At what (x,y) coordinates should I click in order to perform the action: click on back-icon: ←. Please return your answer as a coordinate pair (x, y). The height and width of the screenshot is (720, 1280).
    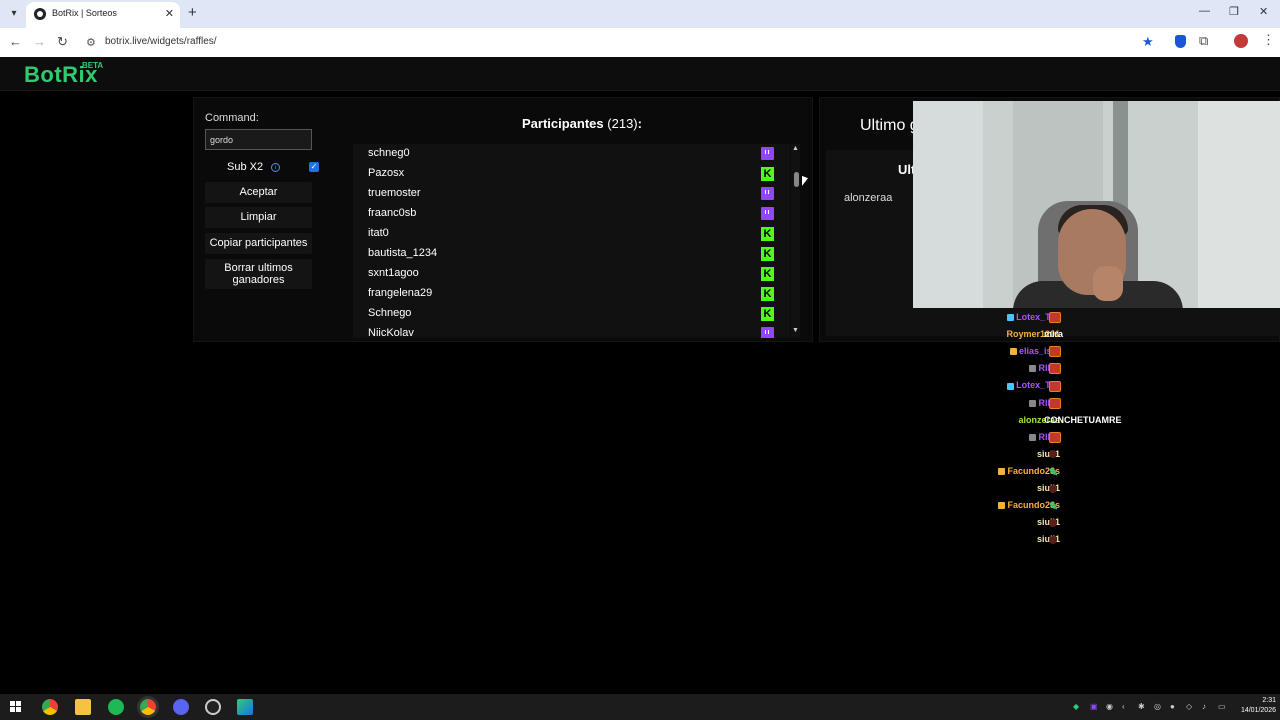
    Looking at the image, I should click on (15, 41).